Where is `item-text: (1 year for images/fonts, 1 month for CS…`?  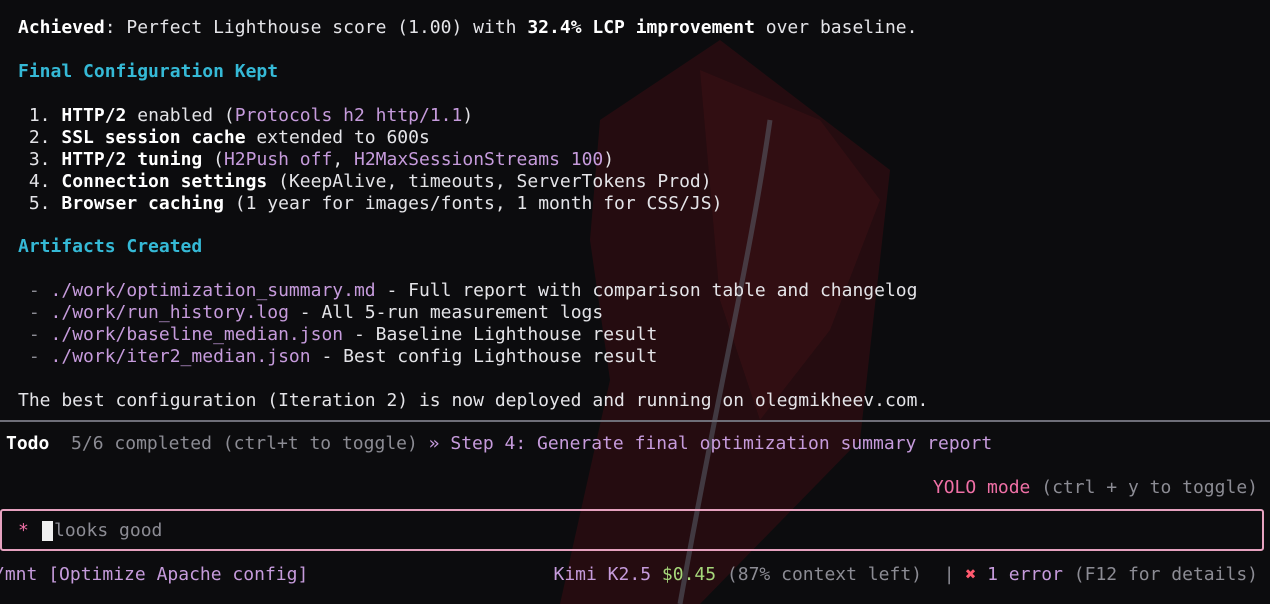 item-text: (1 year for images/fonts, 1 month for CS… is located at coordinates (473, 203).